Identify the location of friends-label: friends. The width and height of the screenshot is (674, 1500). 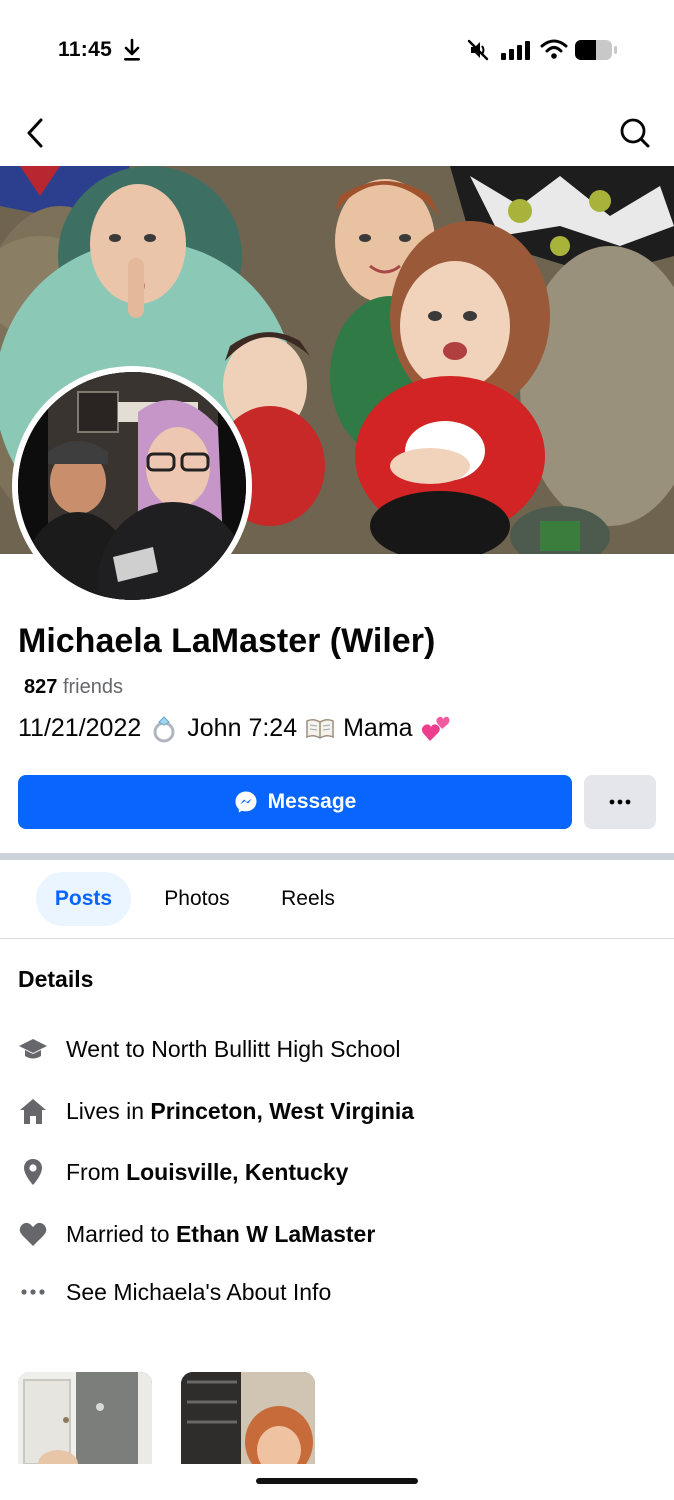
(92, 687).